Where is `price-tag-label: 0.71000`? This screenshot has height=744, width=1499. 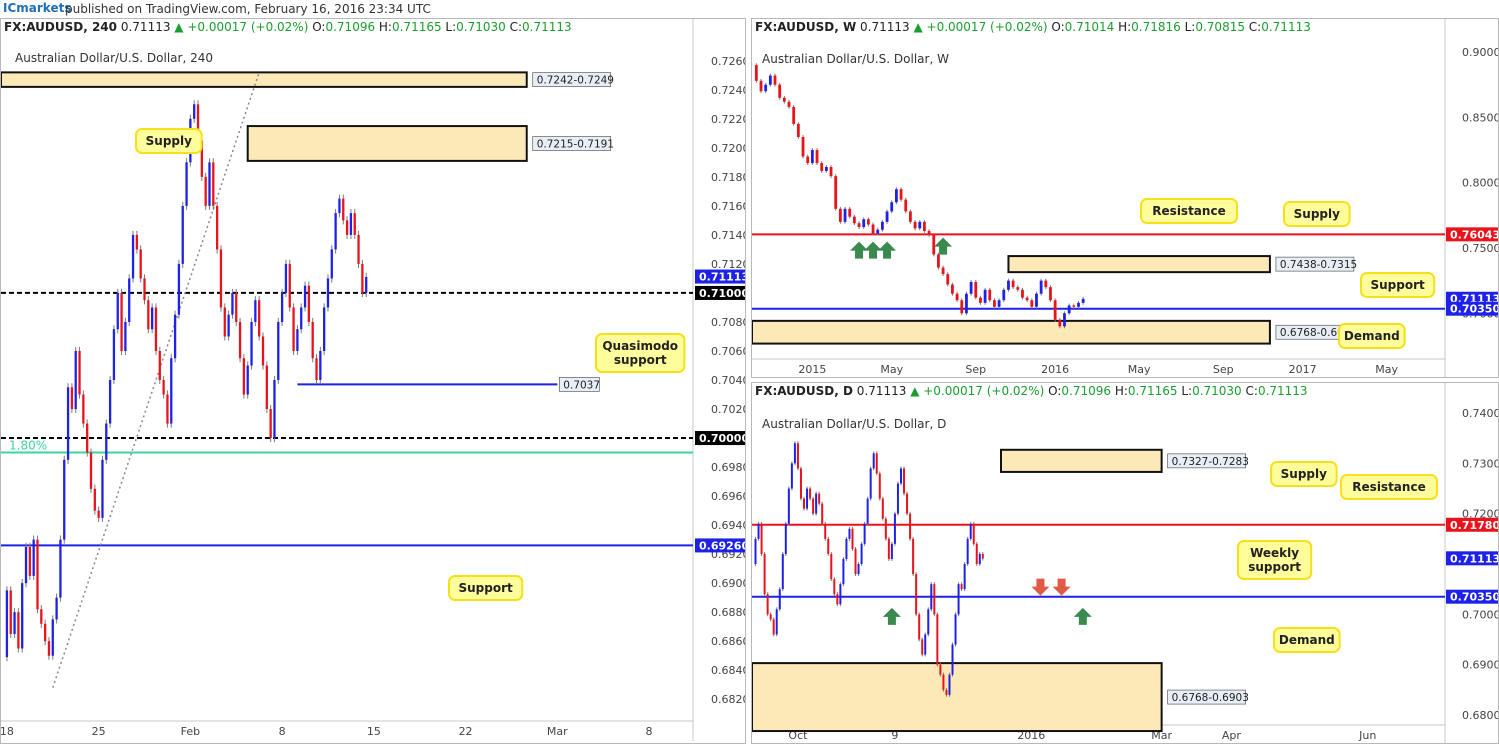 price-tag-label: 0.71000 is located at coordinates (722, 293).